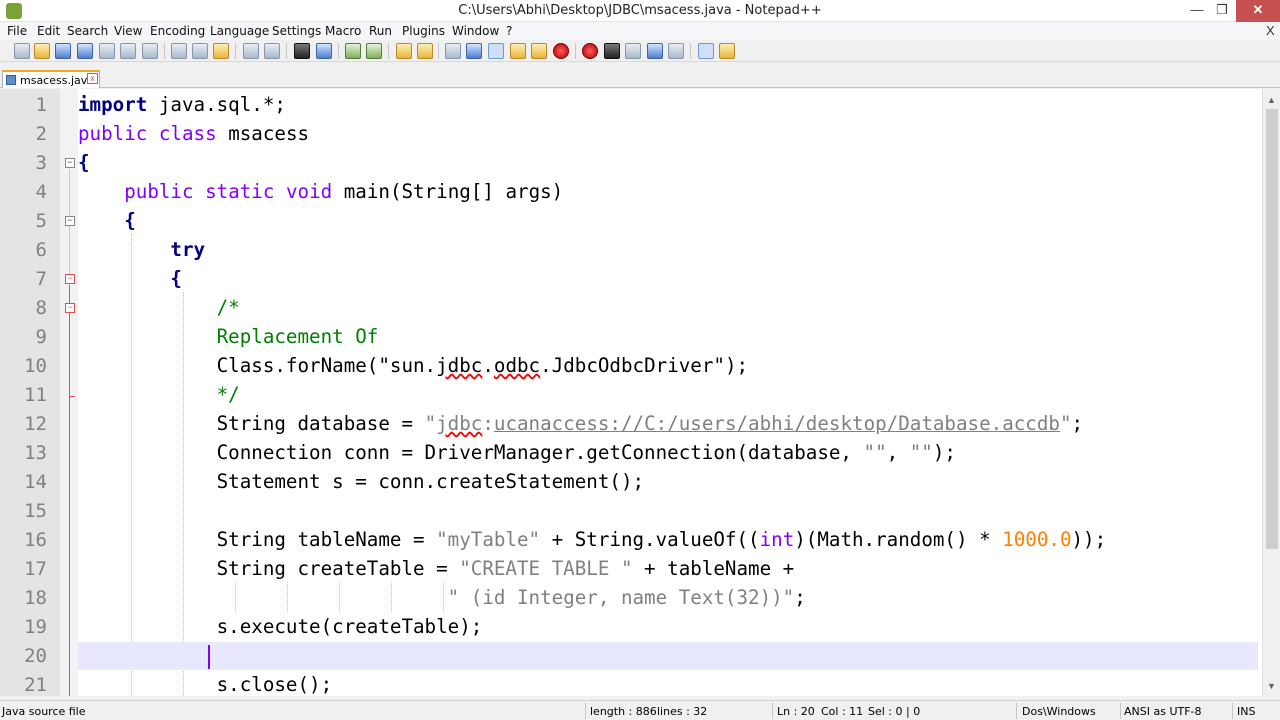 This screenshot has width=1280, height=720. Describe the element at coordinates (631, 482) in the screenshot. I see `code-line: 14 Statement s = conn.createStatement();` at that location.